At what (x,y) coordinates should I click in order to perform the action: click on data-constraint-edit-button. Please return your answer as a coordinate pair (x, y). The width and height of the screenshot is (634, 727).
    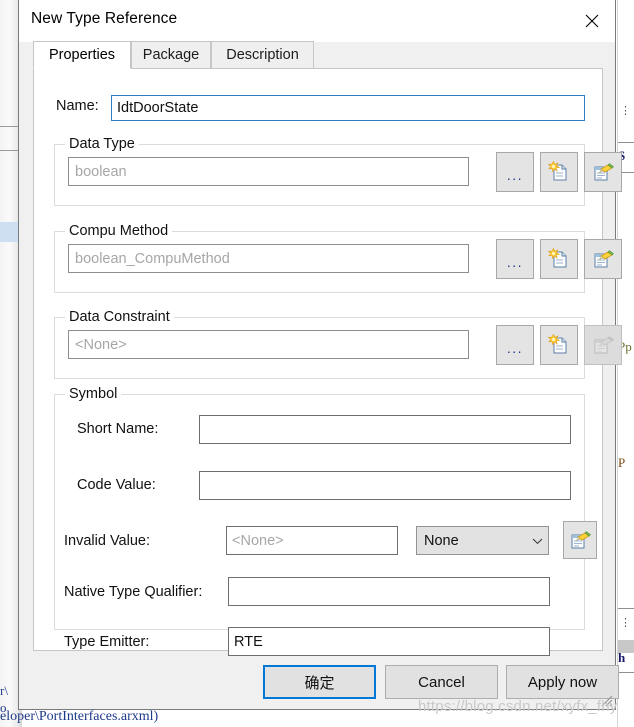
    Looking at the image, I should click on (603, 345).